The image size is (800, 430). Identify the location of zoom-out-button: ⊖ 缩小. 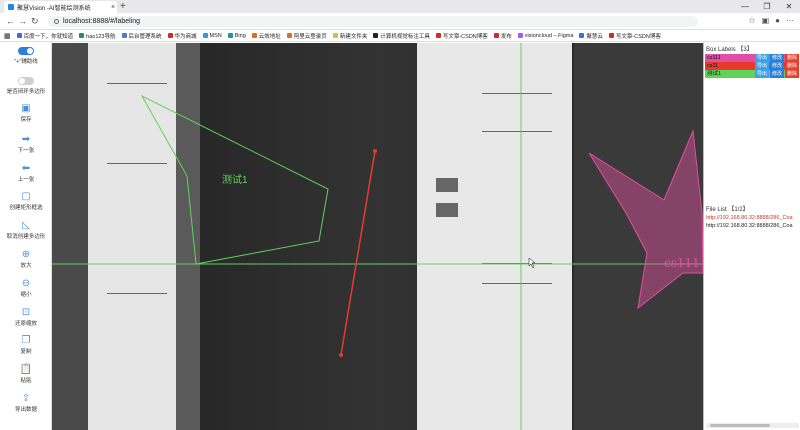
(26, 288).